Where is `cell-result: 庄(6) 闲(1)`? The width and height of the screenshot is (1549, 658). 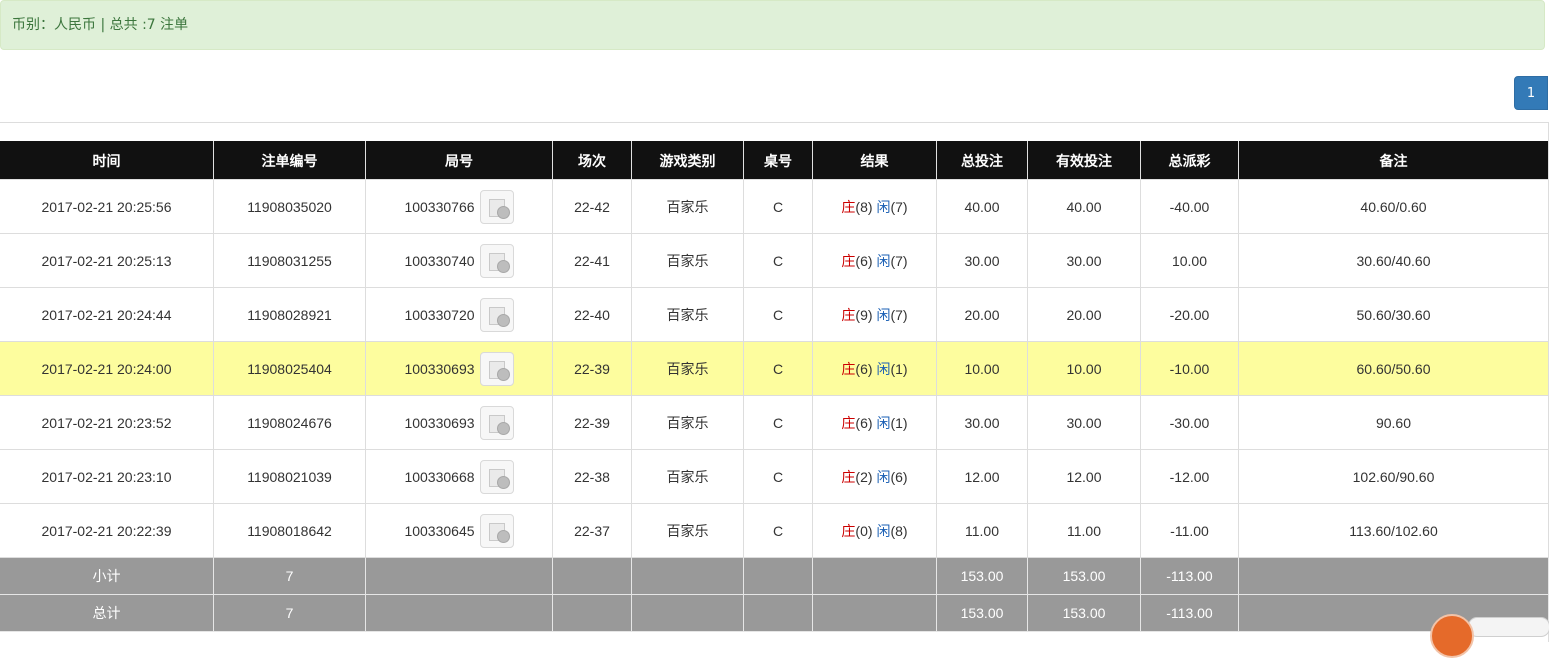 cell-result: 庄(6) 闲(1) is located at coordinates (874, 368).